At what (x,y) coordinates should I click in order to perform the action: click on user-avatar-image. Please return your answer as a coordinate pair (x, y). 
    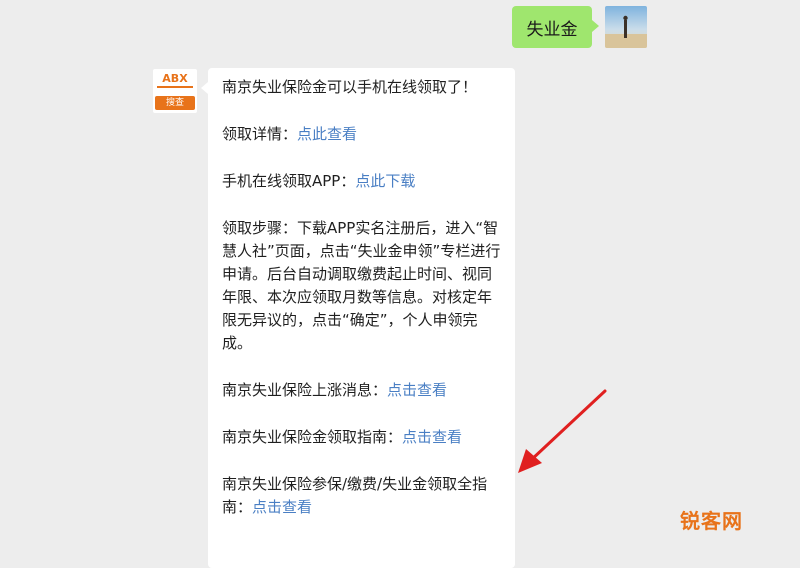
    Looking at the image, I should click on (626, 27).